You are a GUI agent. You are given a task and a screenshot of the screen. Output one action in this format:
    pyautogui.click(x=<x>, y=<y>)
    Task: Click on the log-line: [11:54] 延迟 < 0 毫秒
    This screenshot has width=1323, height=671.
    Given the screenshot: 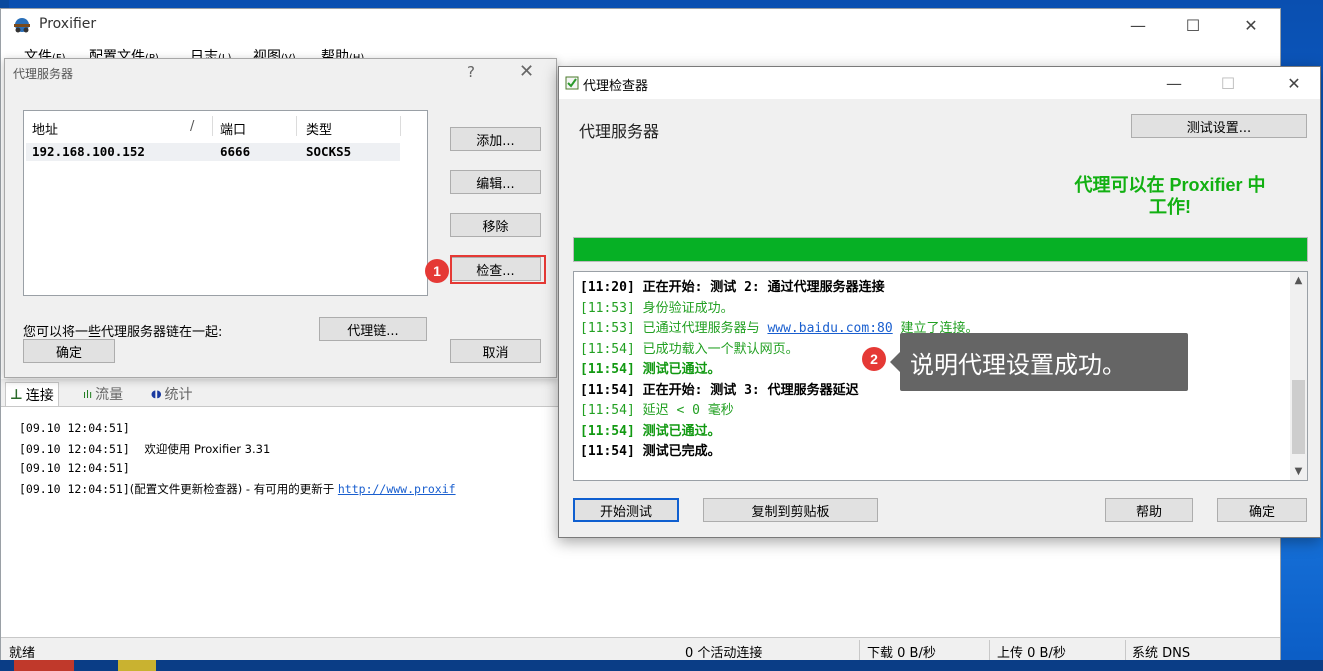 What is the action you would take?
    pyautogui.click(x=657, y=410)
    